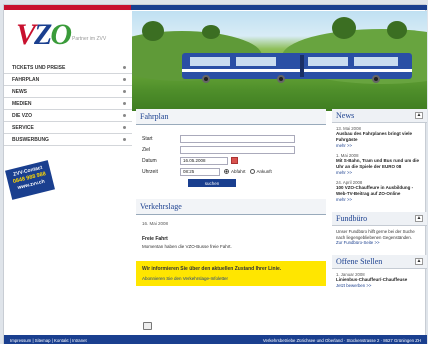 This screenshot has width=428, height=344. I want to click on sidebar-item-label: BUSWERBUNG, so click(30, 139).